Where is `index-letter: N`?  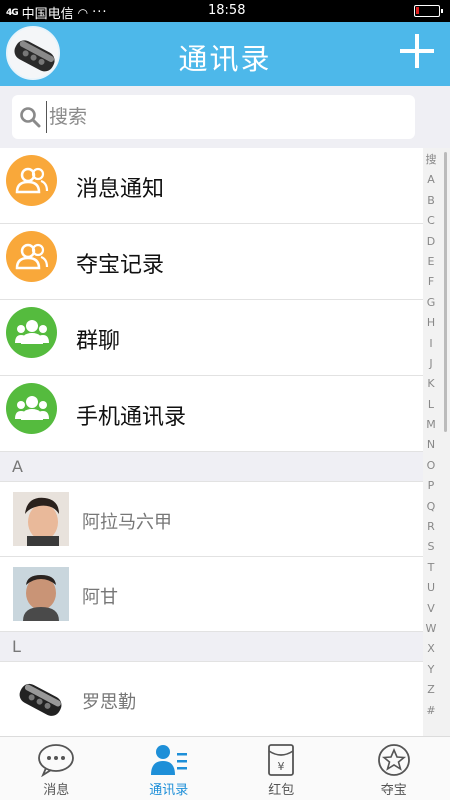 index-letter: N is located at coordinates (431, 445).